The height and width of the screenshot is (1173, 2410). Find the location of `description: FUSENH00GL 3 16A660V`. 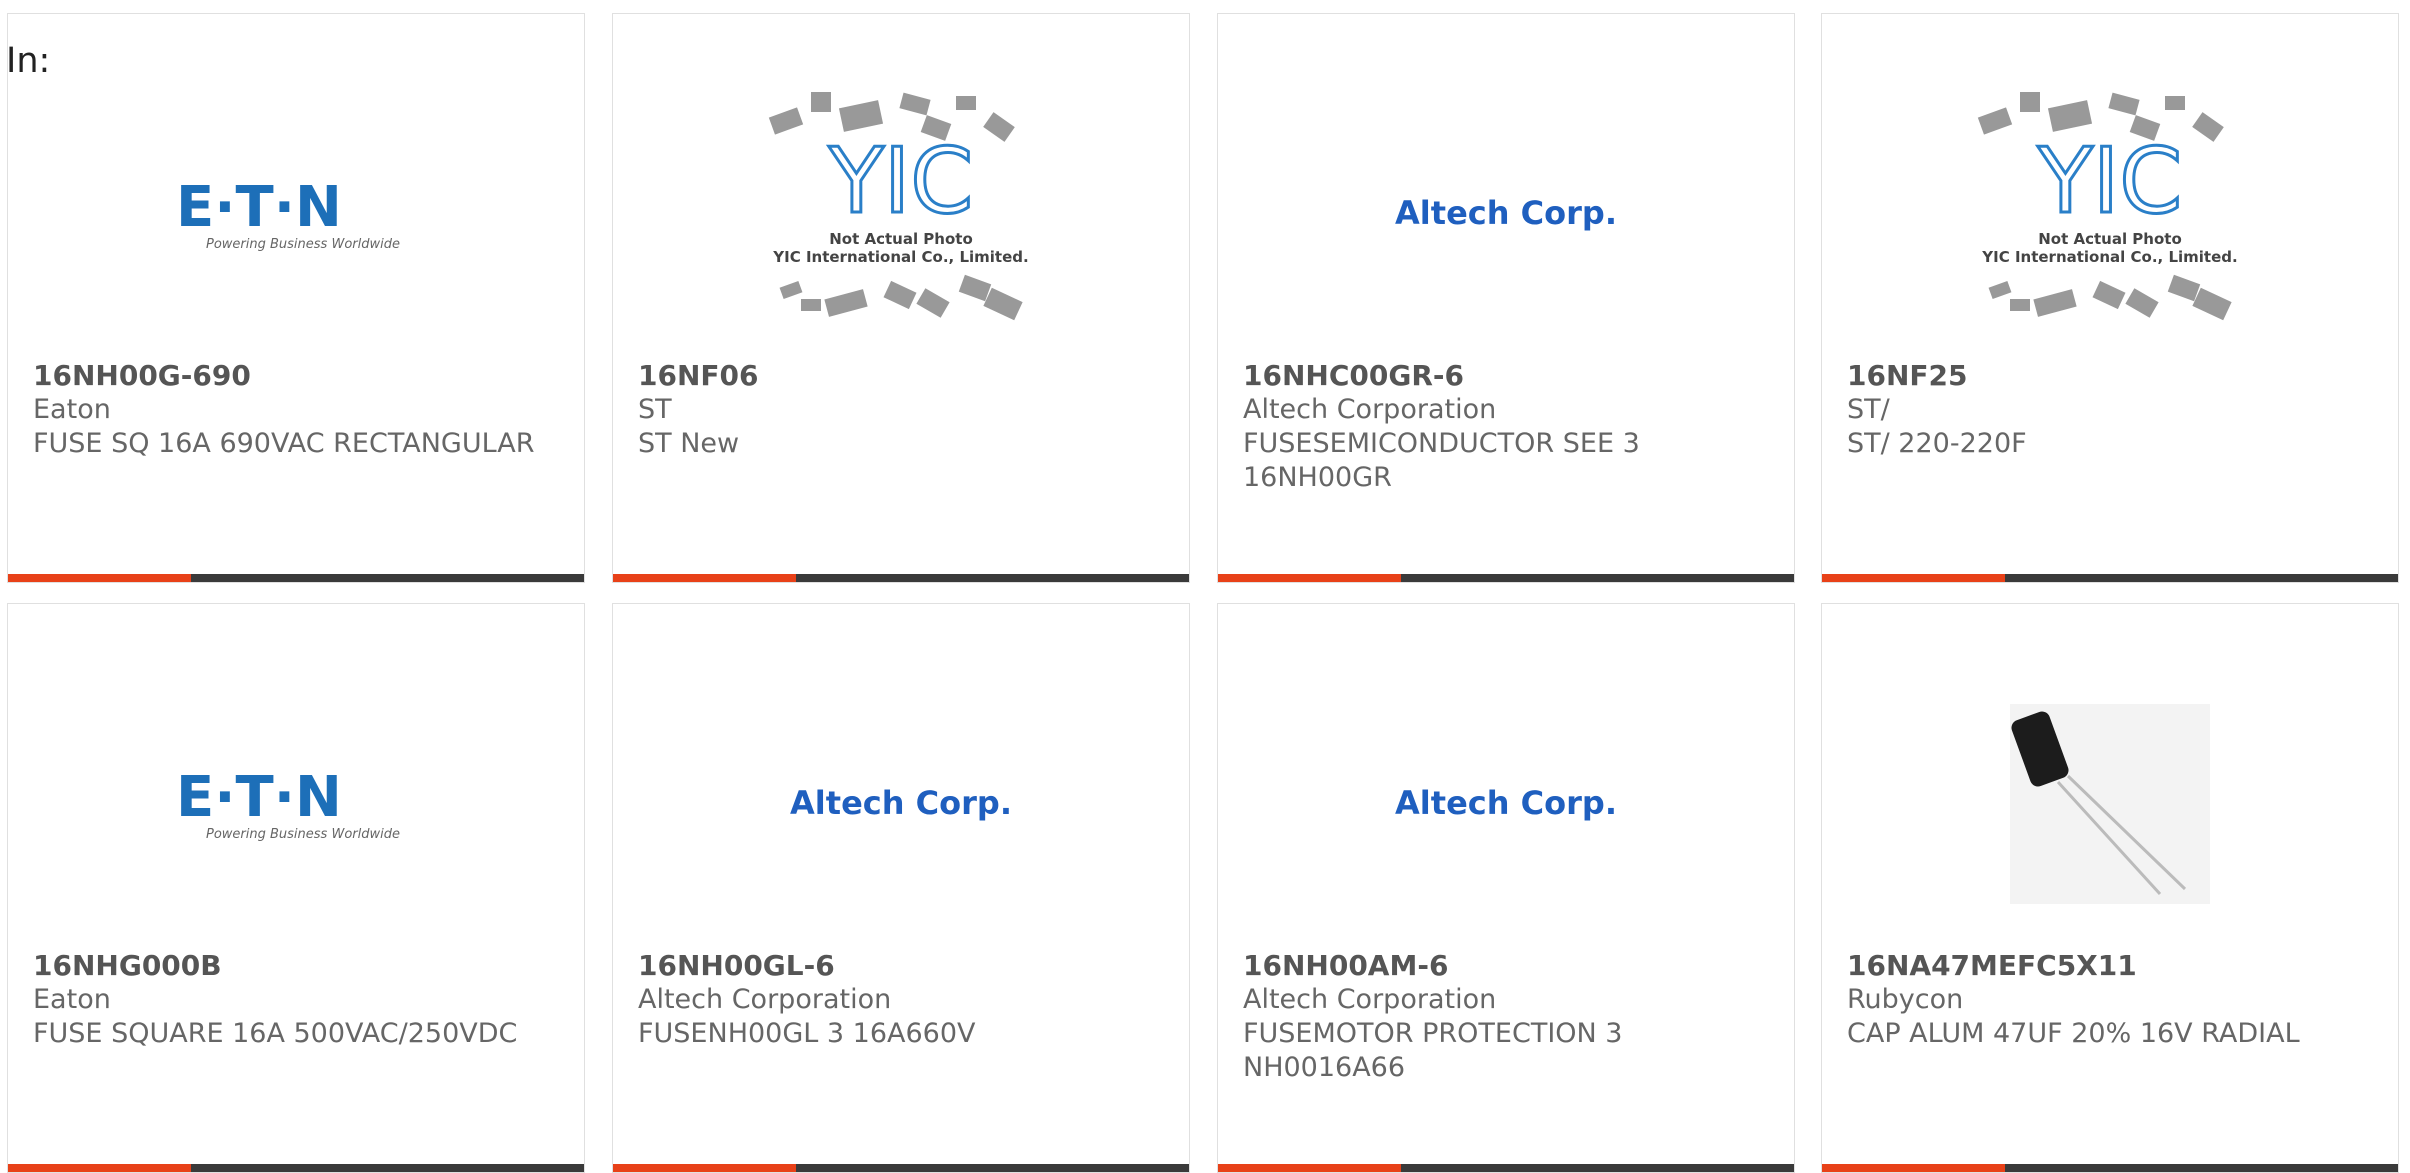

description: FUSENH00GL 3 16A660V is located at coordinates (807, 1033).